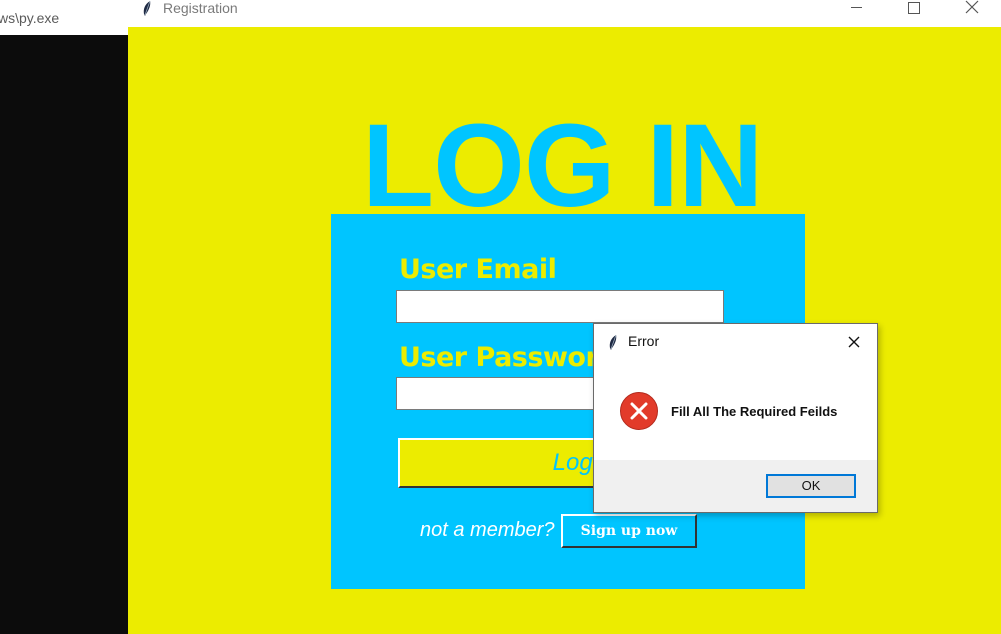  I want to click on maximize-icon, so click(914, 8).